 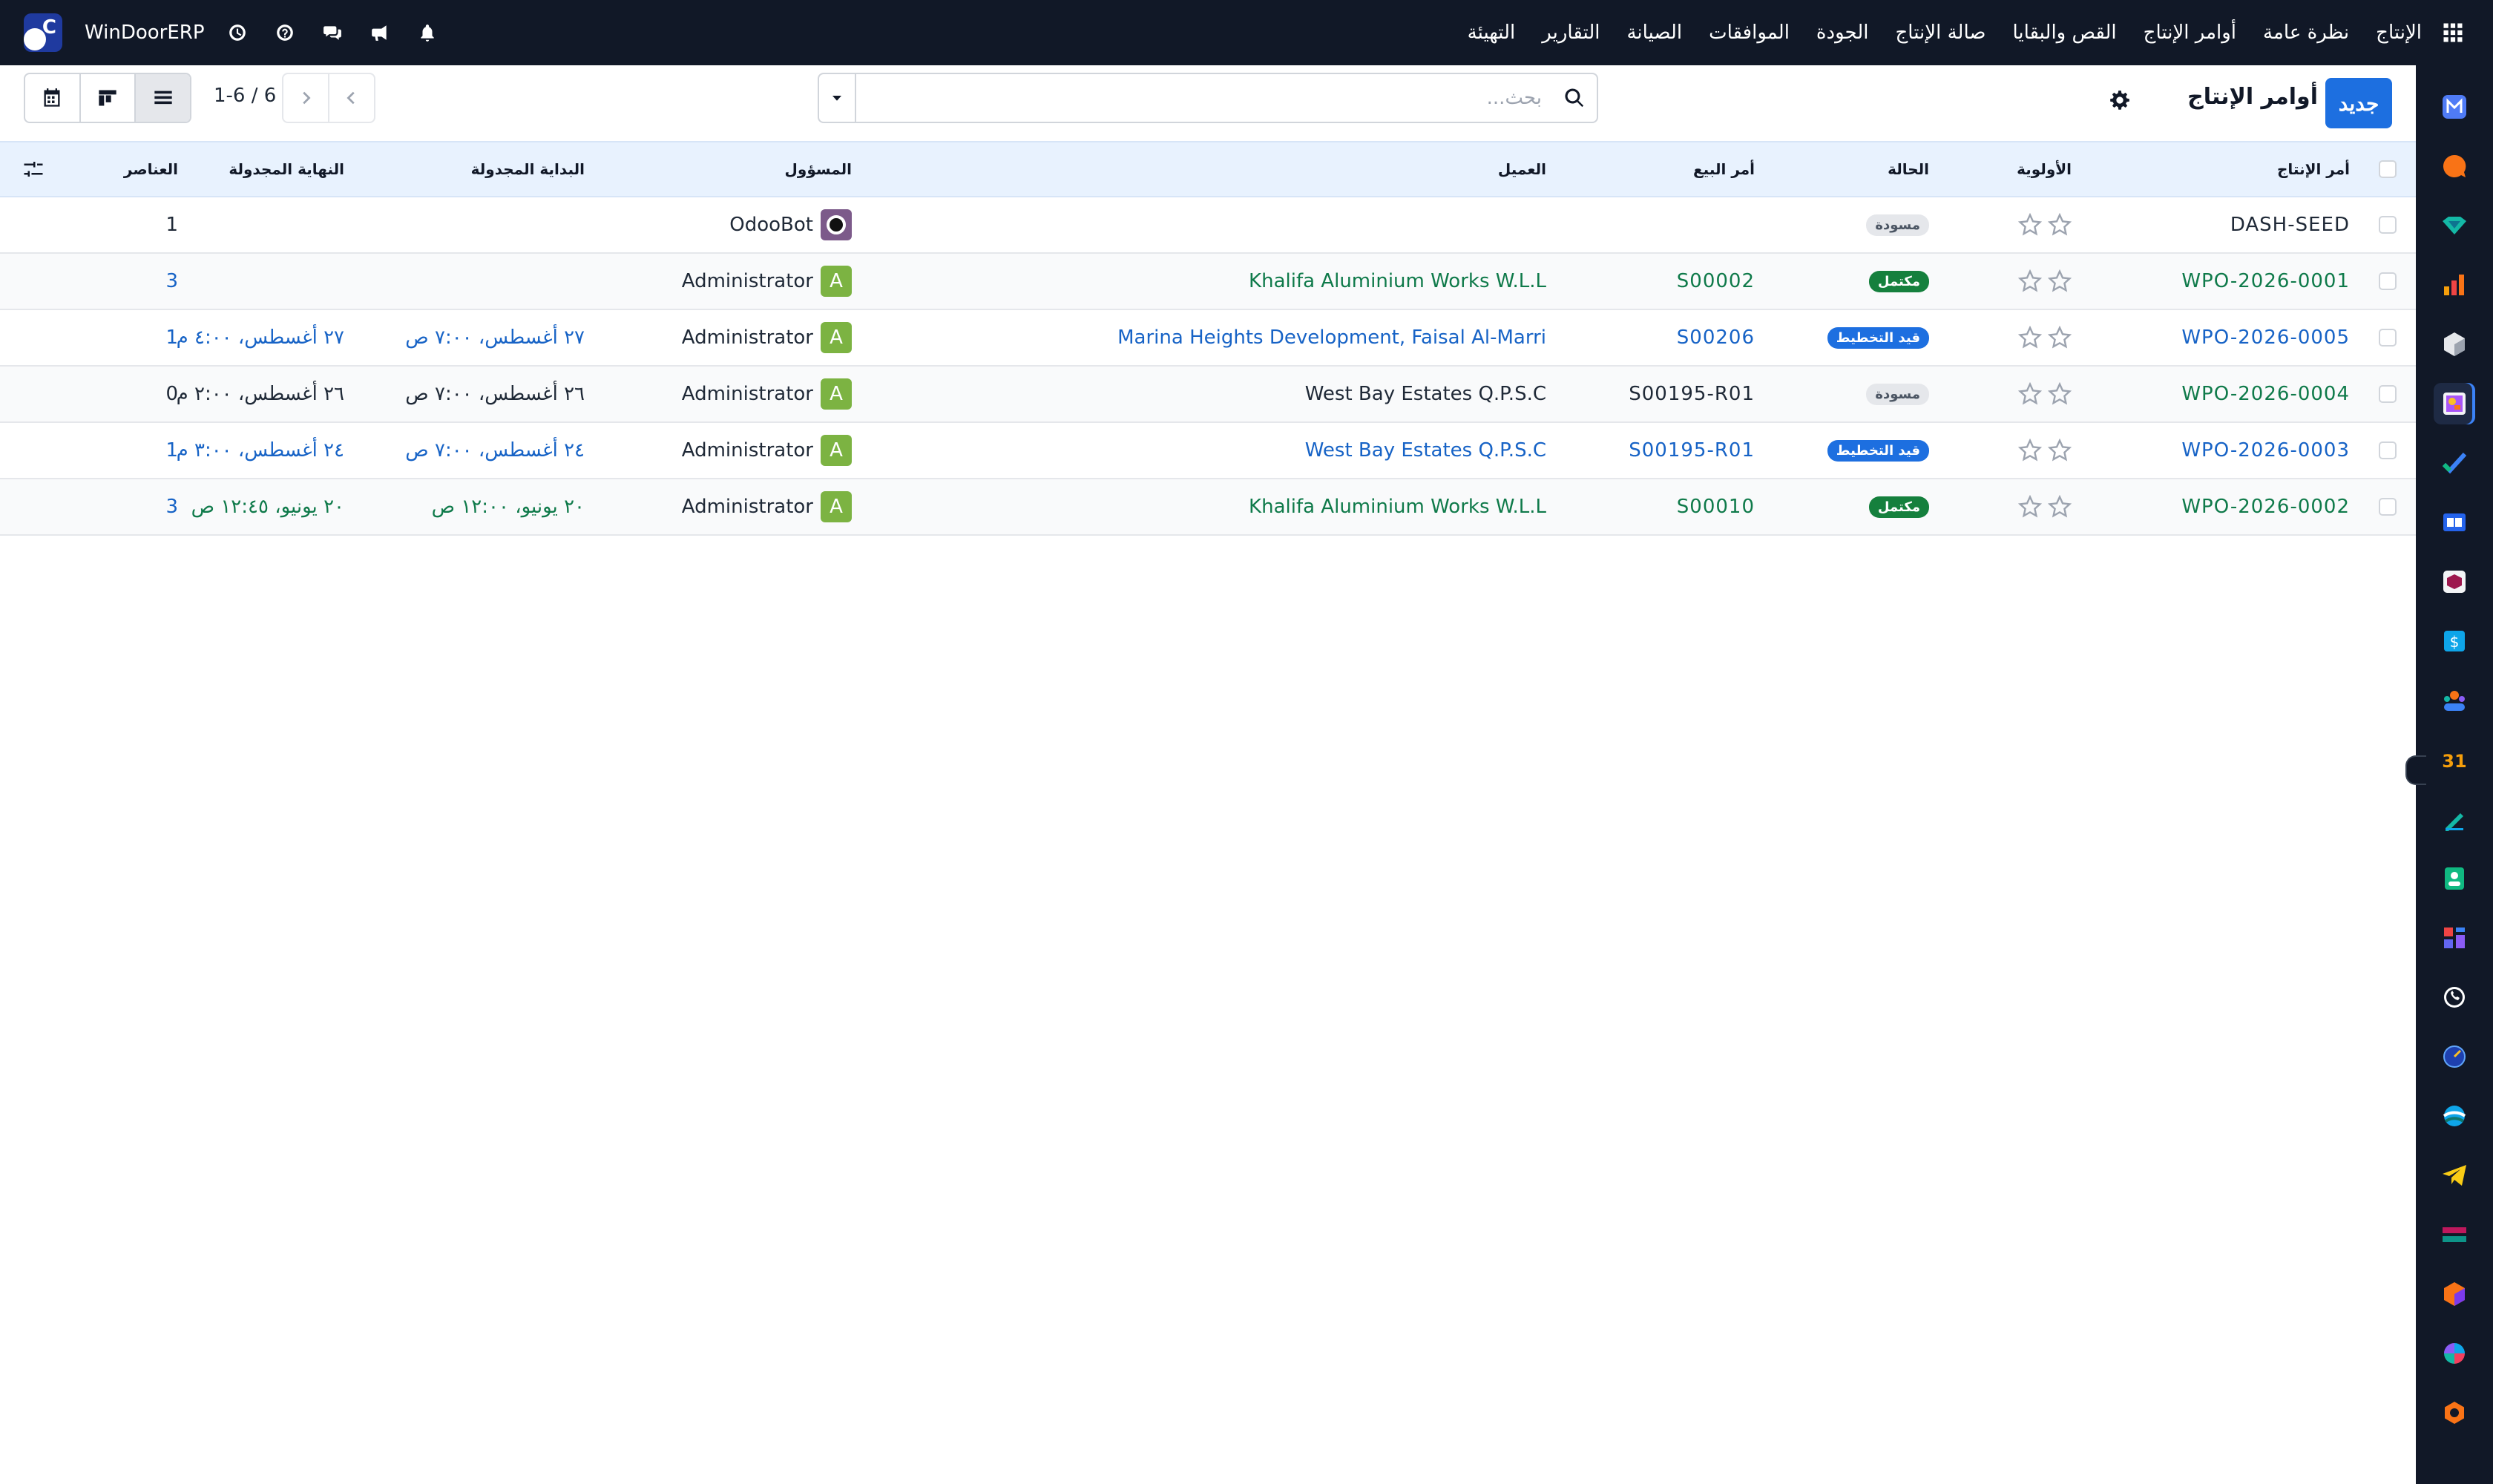 What do you see at coordinates (2454, 463) in the screenshot?
I see `todo-app-icon` at bounding box center [2454, 463].